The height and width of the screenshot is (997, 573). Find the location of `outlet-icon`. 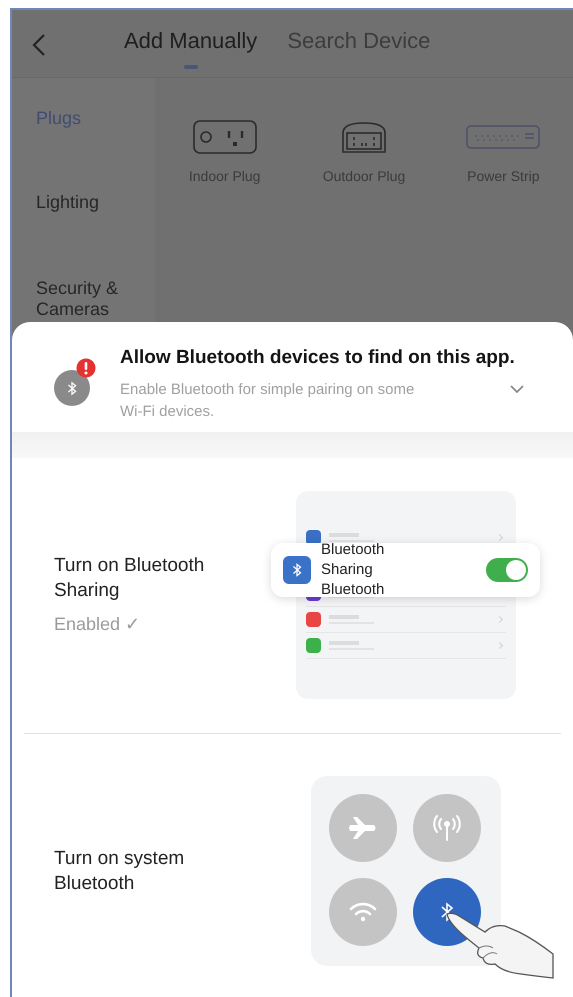

outlet-icon is located at coordinates (225, 137).